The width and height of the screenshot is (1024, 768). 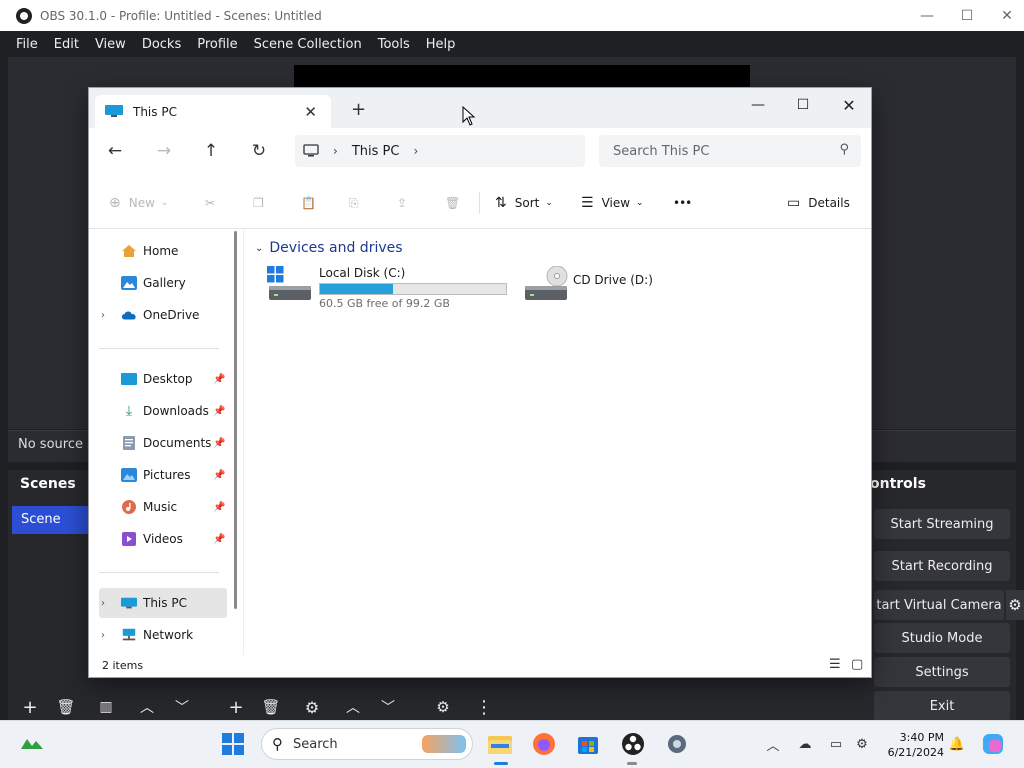 I want to click on sidebar-item-documents: Documents 📌, so click(x=163, y=443).